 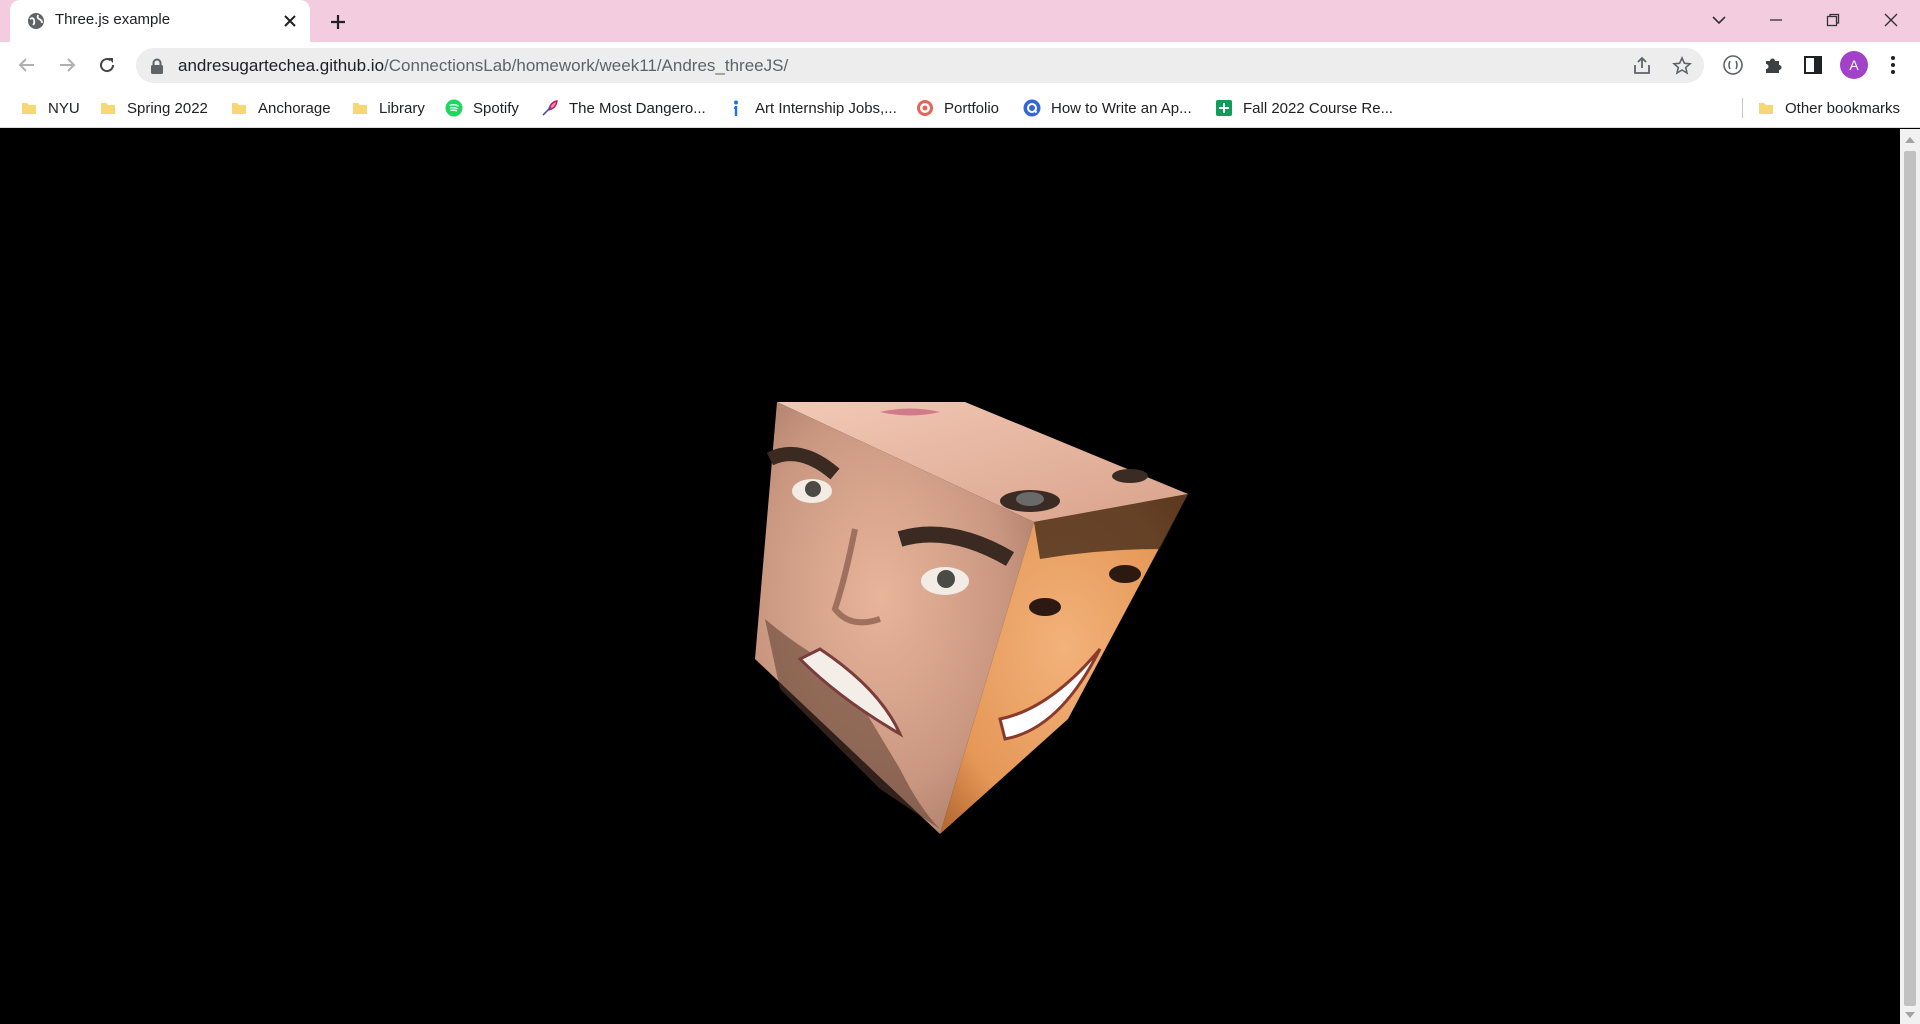 What do you see at coordinates (1910, 140) in the screenshot?
I see `scroll-up-arrow-icon` at bounding box center [1910, 140].